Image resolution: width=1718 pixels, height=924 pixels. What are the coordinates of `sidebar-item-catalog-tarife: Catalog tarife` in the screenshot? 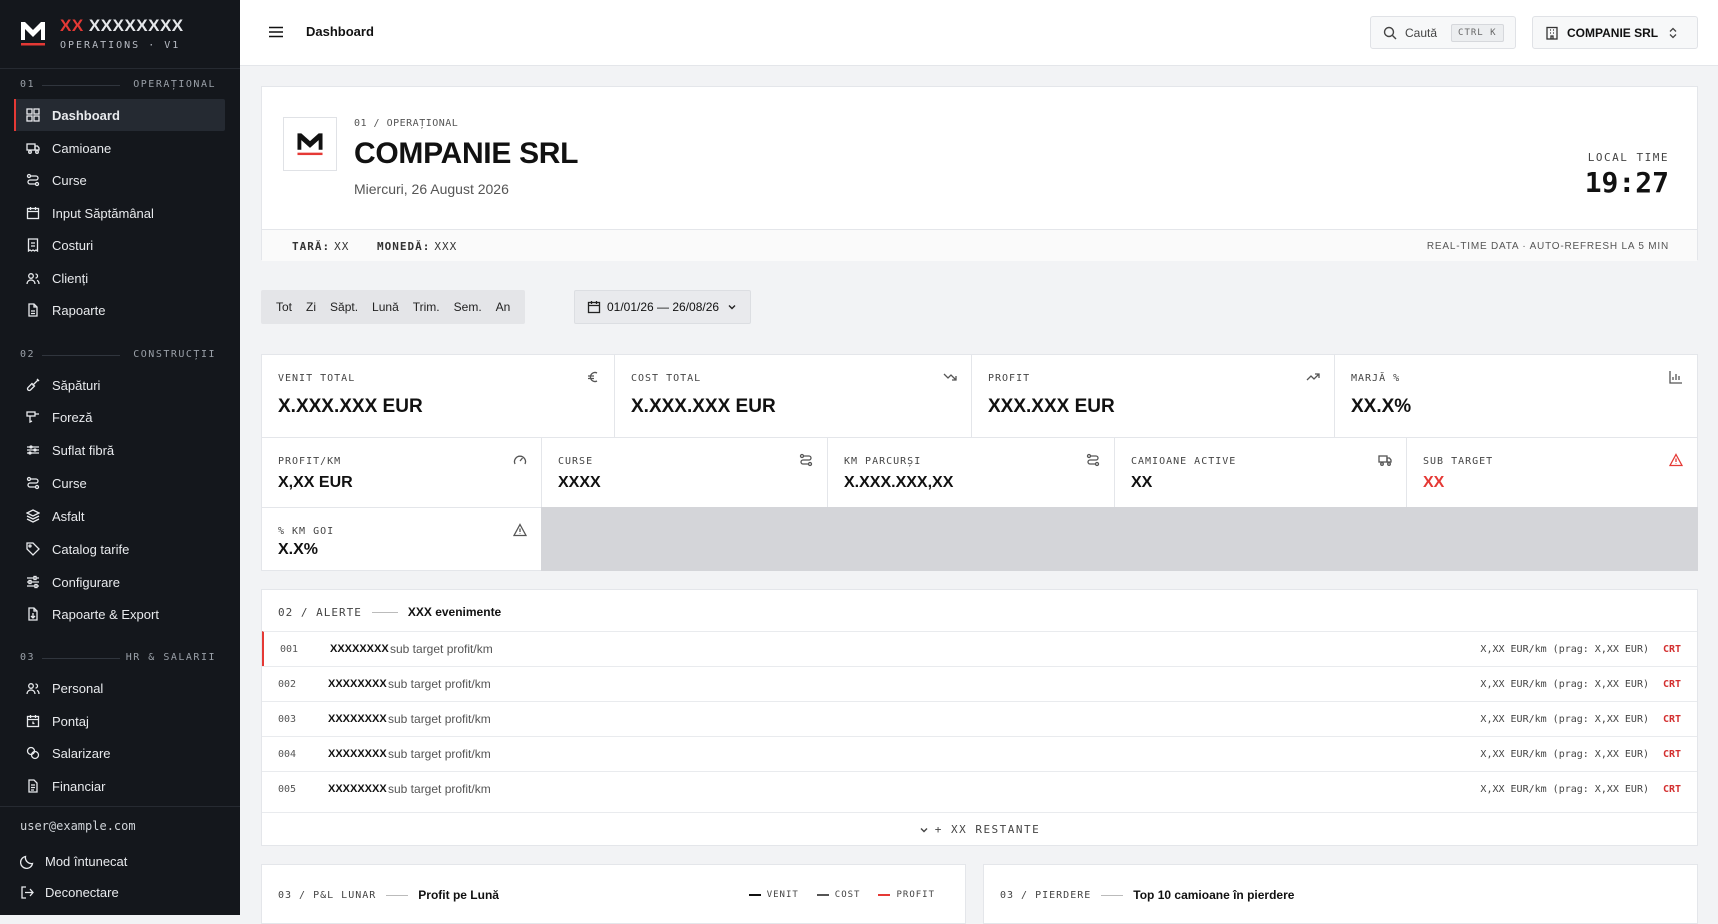 It's located at (119, 549).